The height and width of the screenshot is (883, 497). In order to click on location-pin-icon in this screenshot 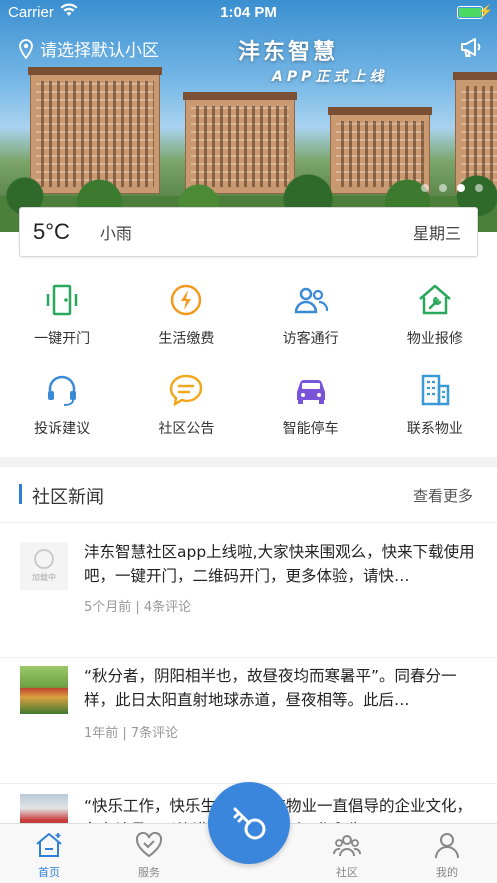, I will do `click(26, 48)`.